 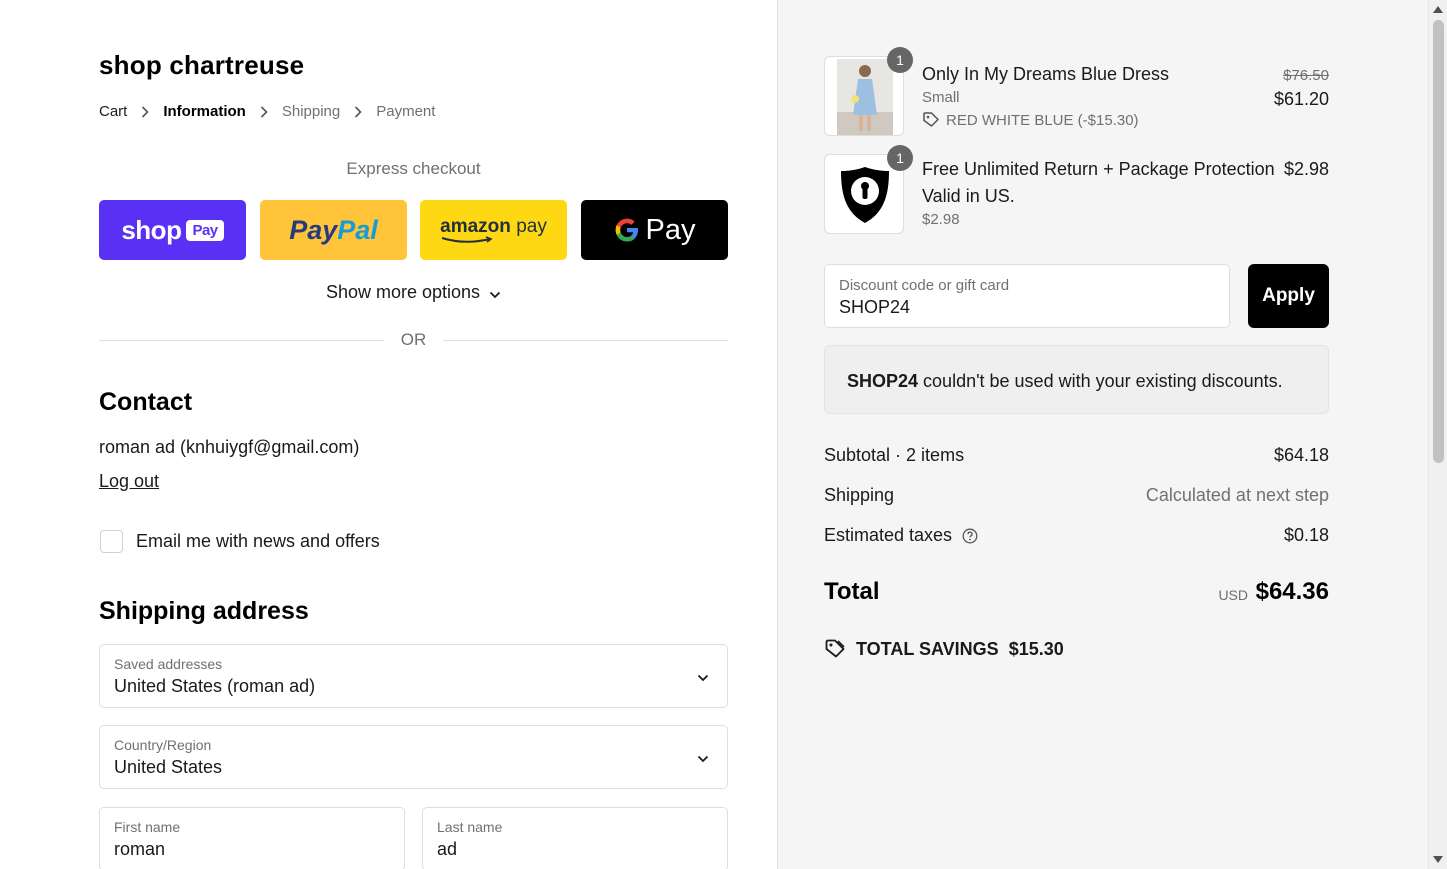 I want to click on scroll-down-arrow-icon, so click(x=1438, y=859).